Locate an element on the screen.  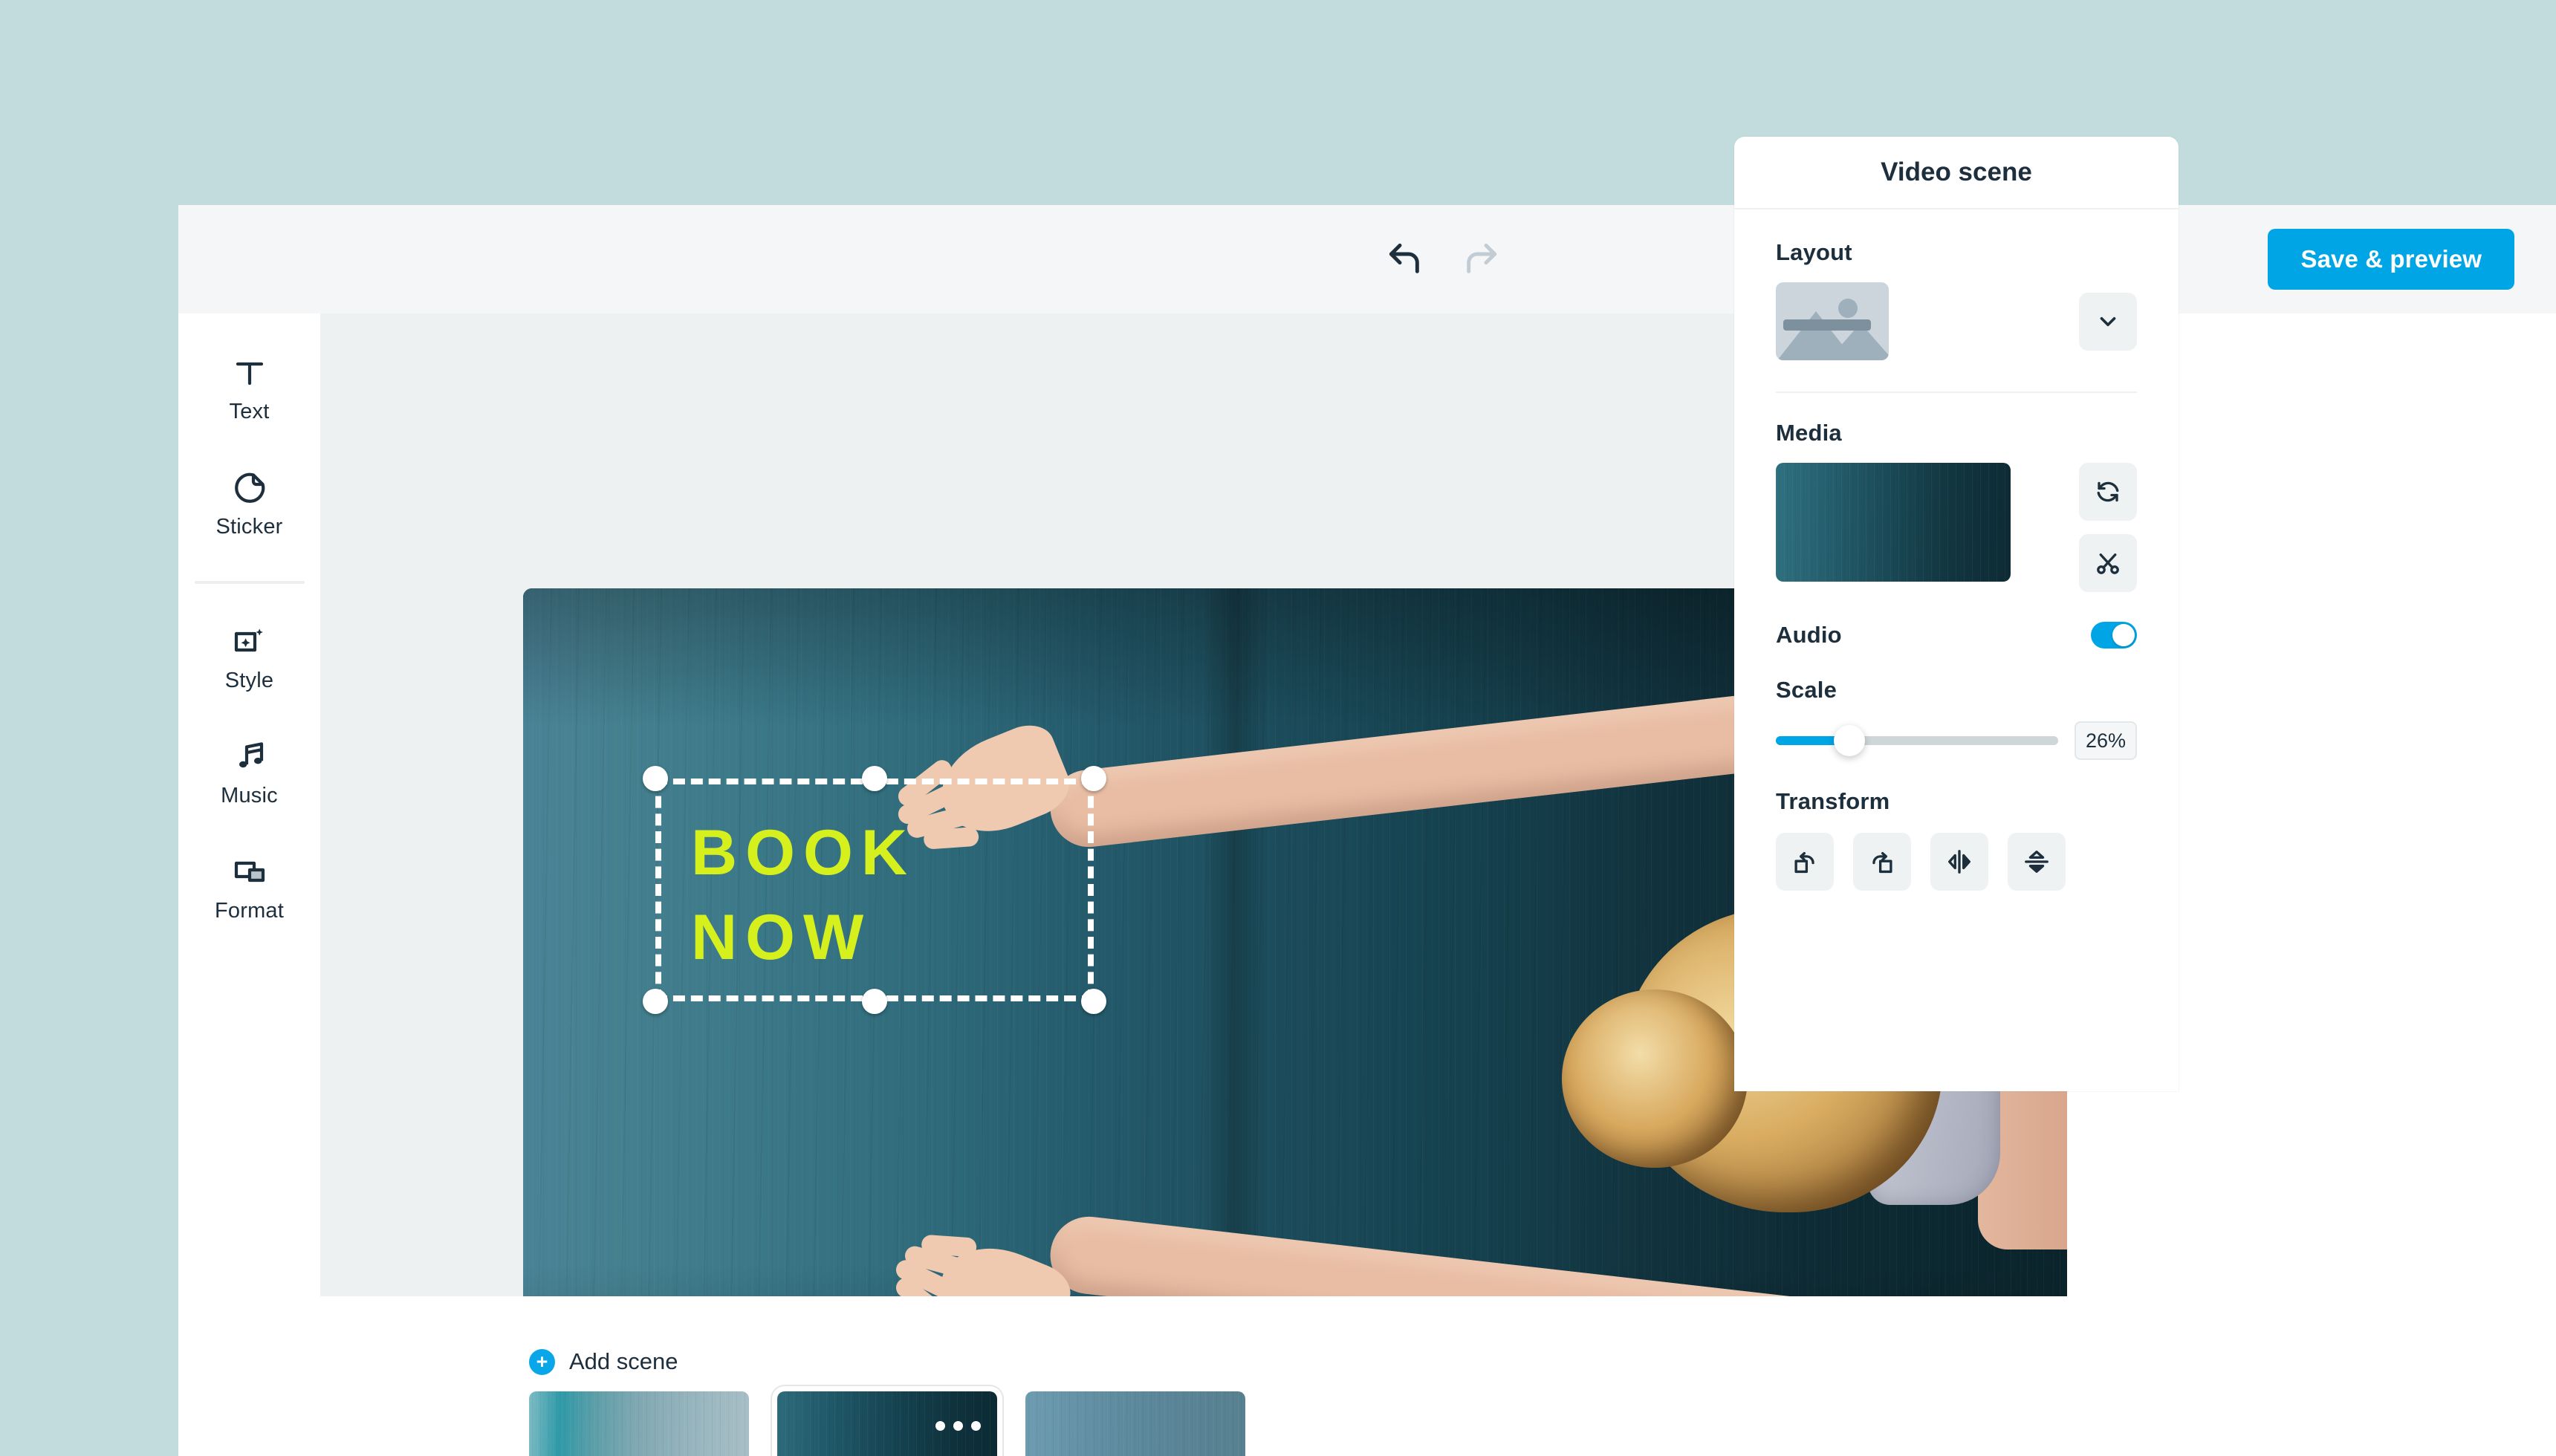
panel-title: Video scene is located at coordinates (1956, 173).